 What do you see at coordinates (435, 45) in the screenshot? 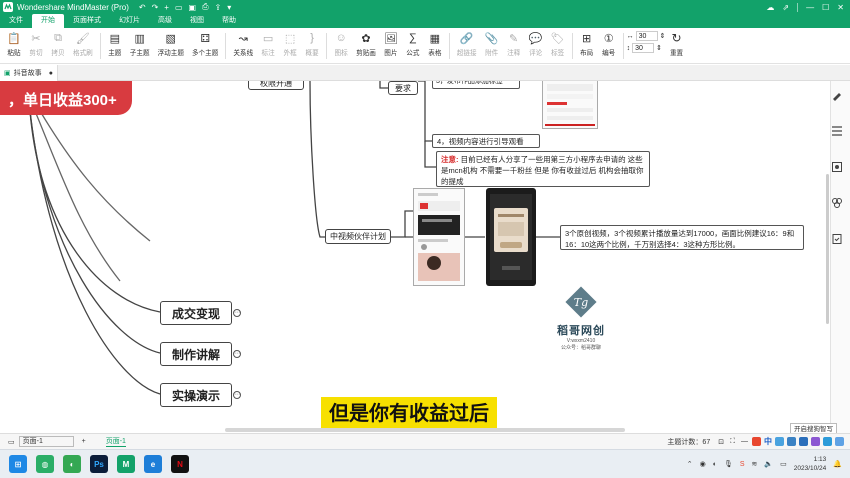
I see `toolbar-button: ▦ 表格` at bounding box center [435, 45].